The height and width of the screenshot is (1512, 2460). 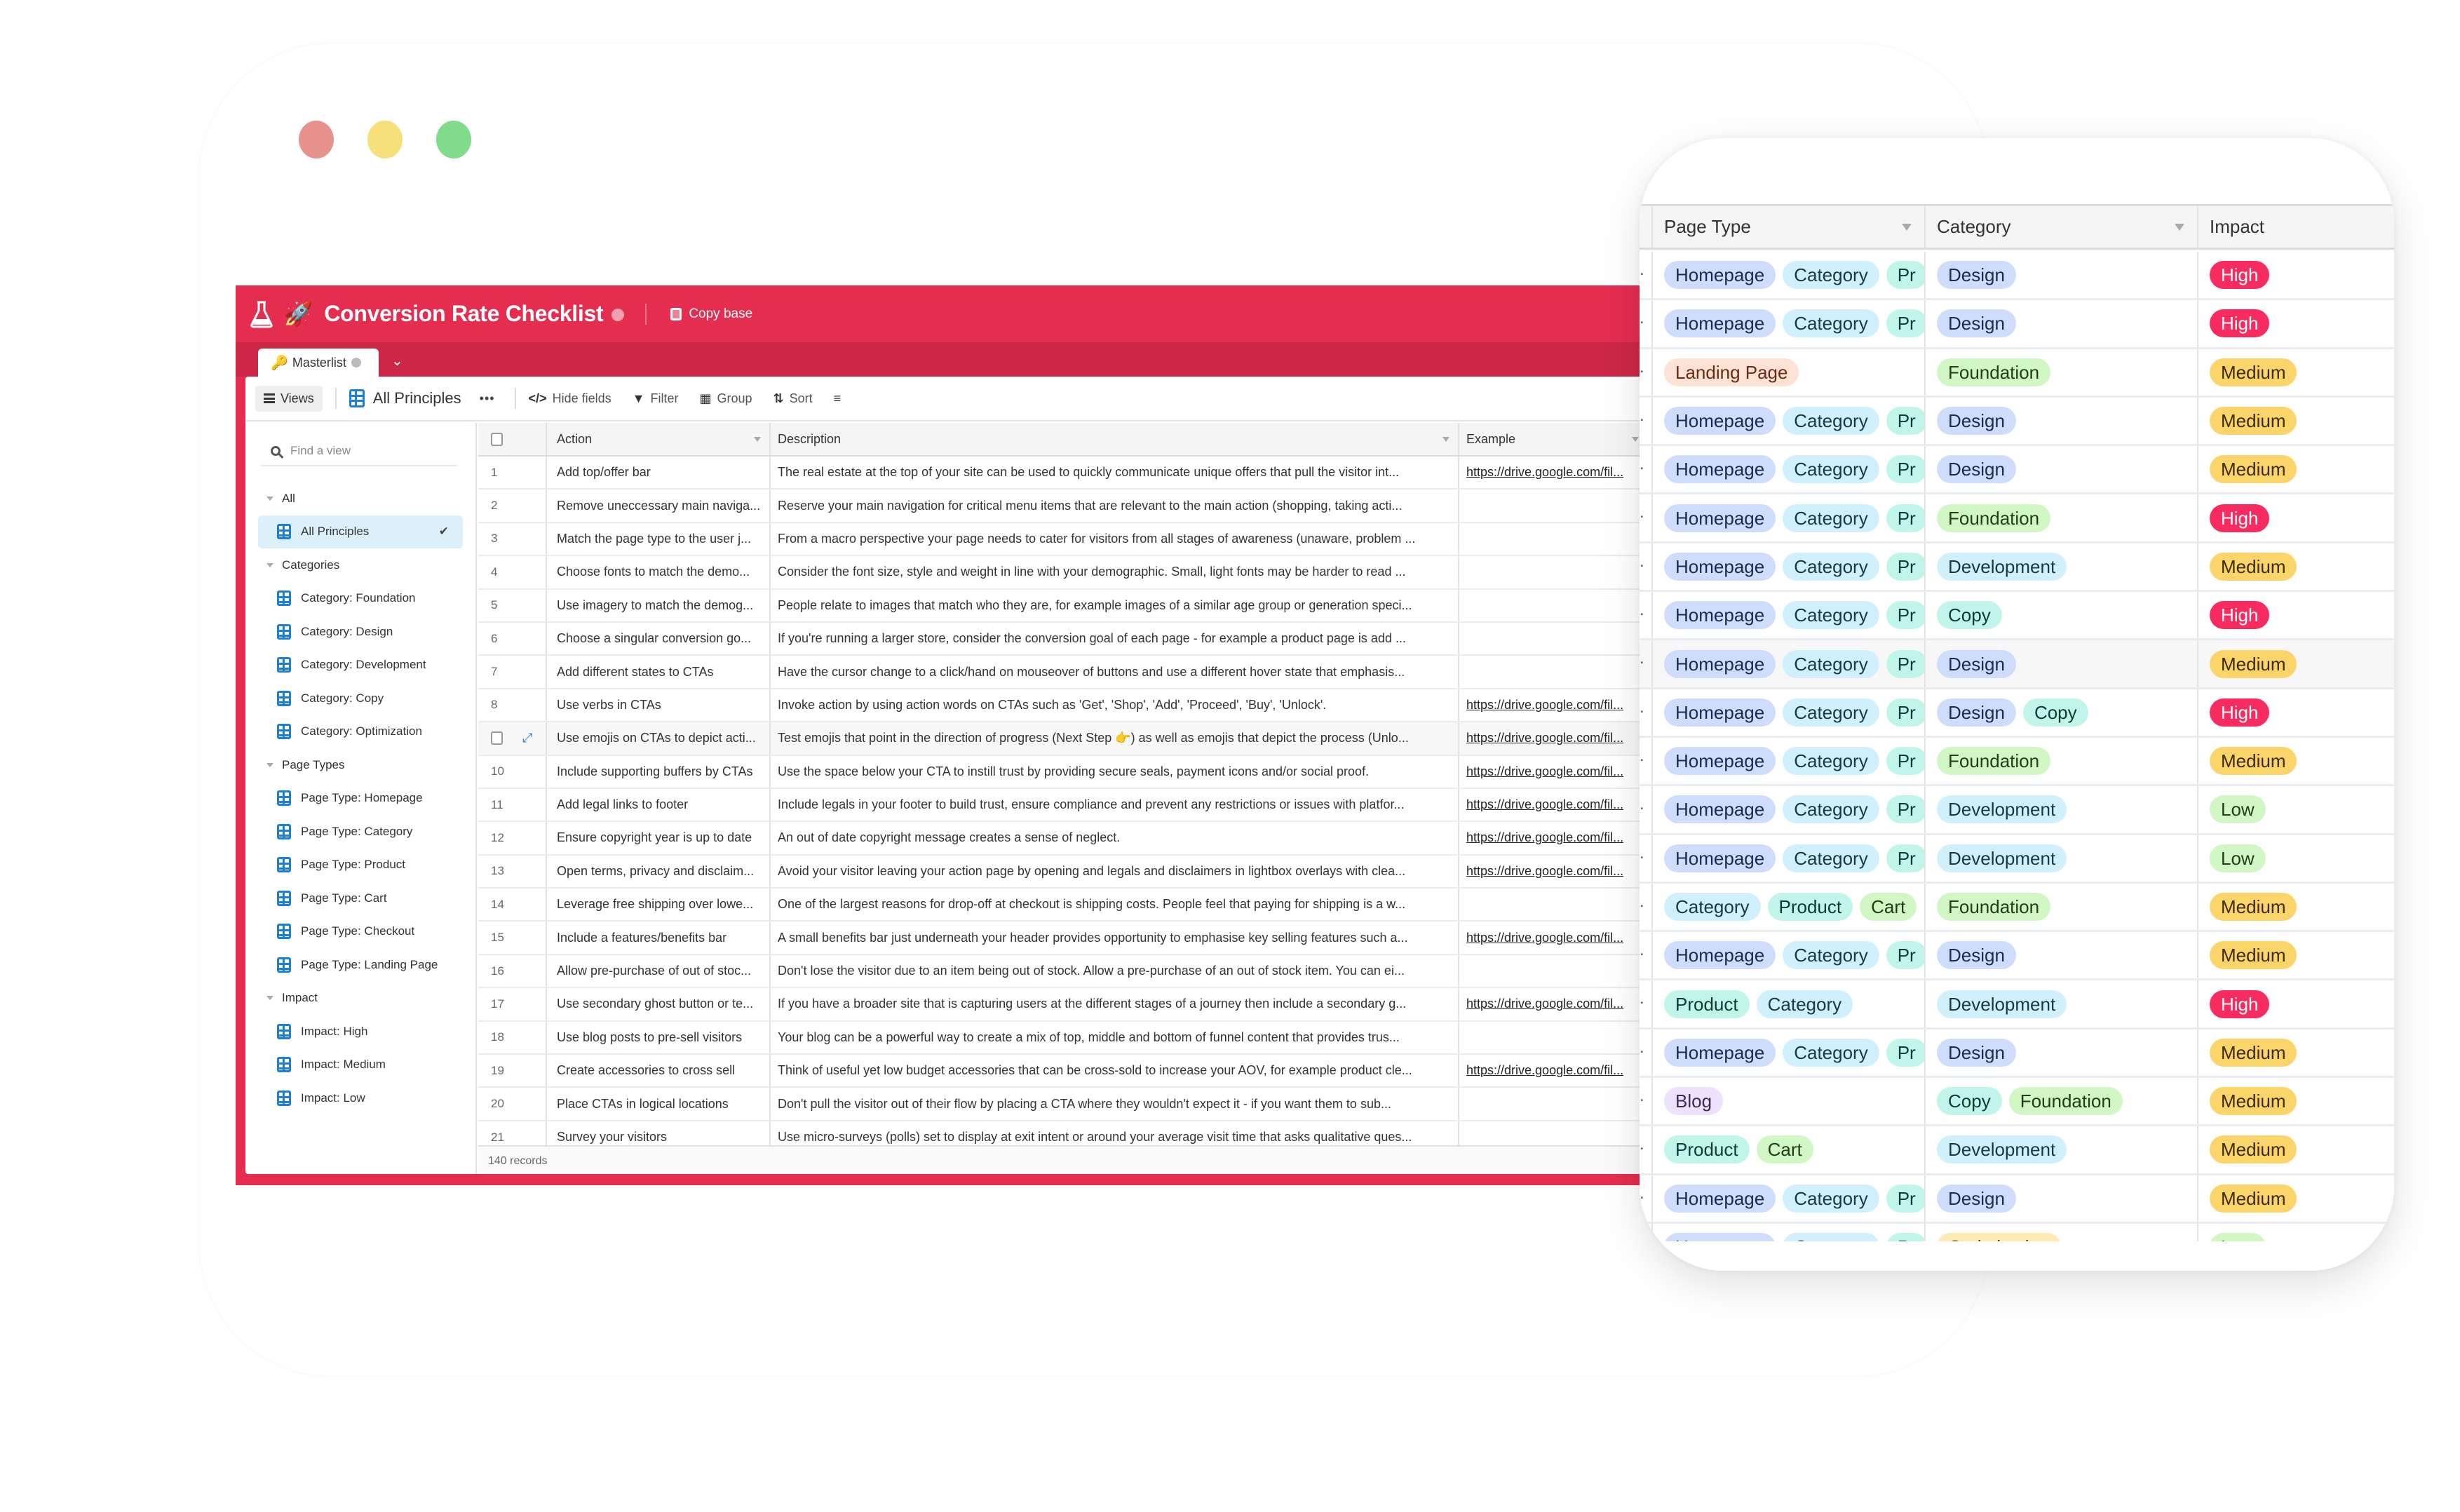 What do you see at coordinates (2017, 1150) in the screenshot?
I see `detail-row: ProductCart Development Medium` at bounding box center [2017, 1150].